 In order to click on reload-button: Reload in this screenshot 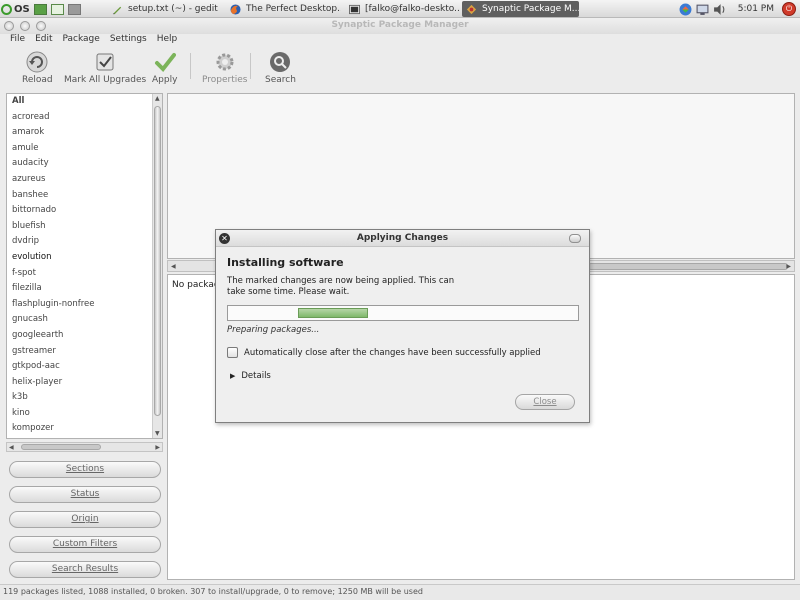, I will do `click(37, 68)`.